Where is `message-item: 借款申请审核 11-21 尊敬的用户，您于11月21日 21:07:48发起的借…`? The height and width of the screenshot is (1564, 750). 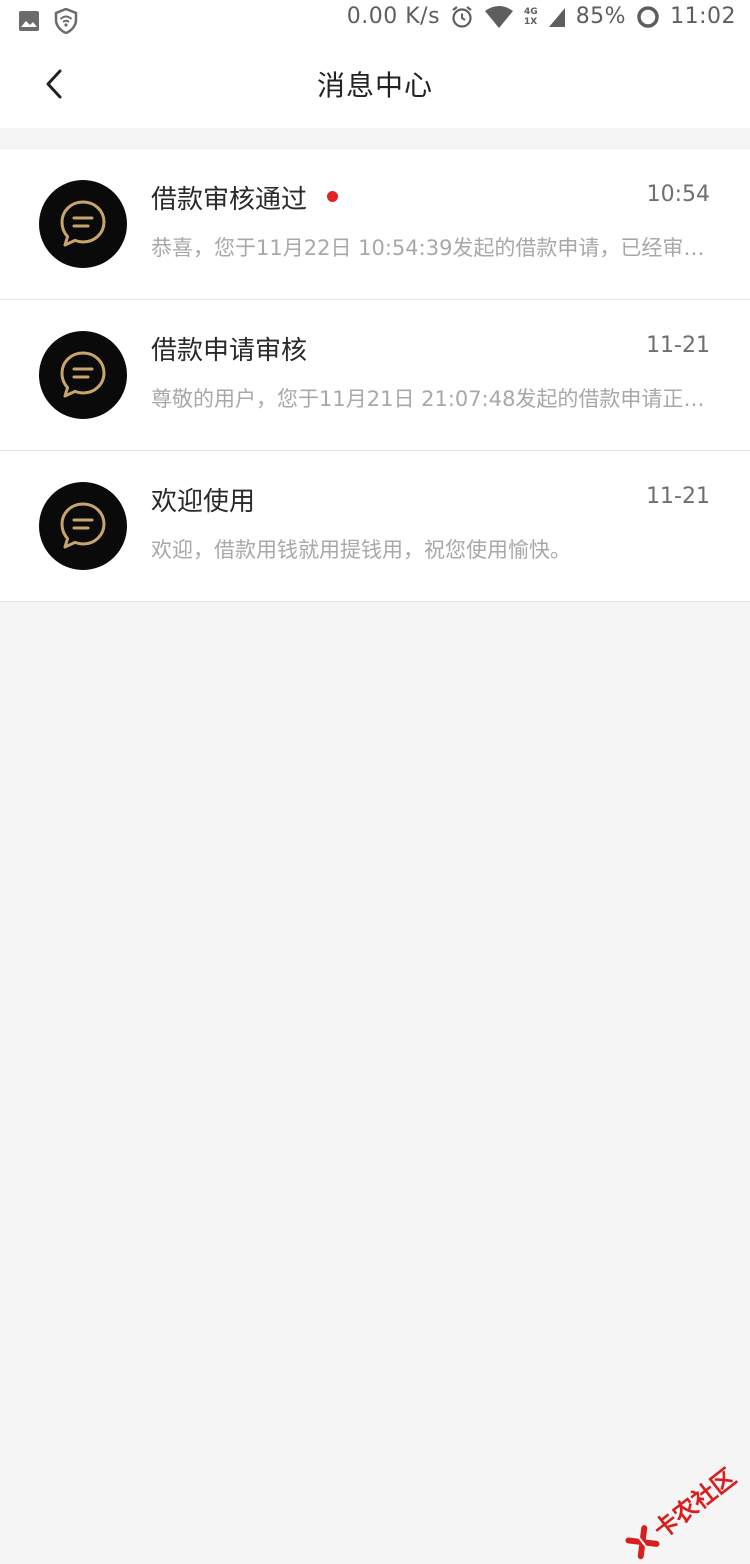 message-item: 借款申请审核 11-21 尊敬的用户，您于11月21日 21:07:48发起的借… is located at coordinates (375, 375).